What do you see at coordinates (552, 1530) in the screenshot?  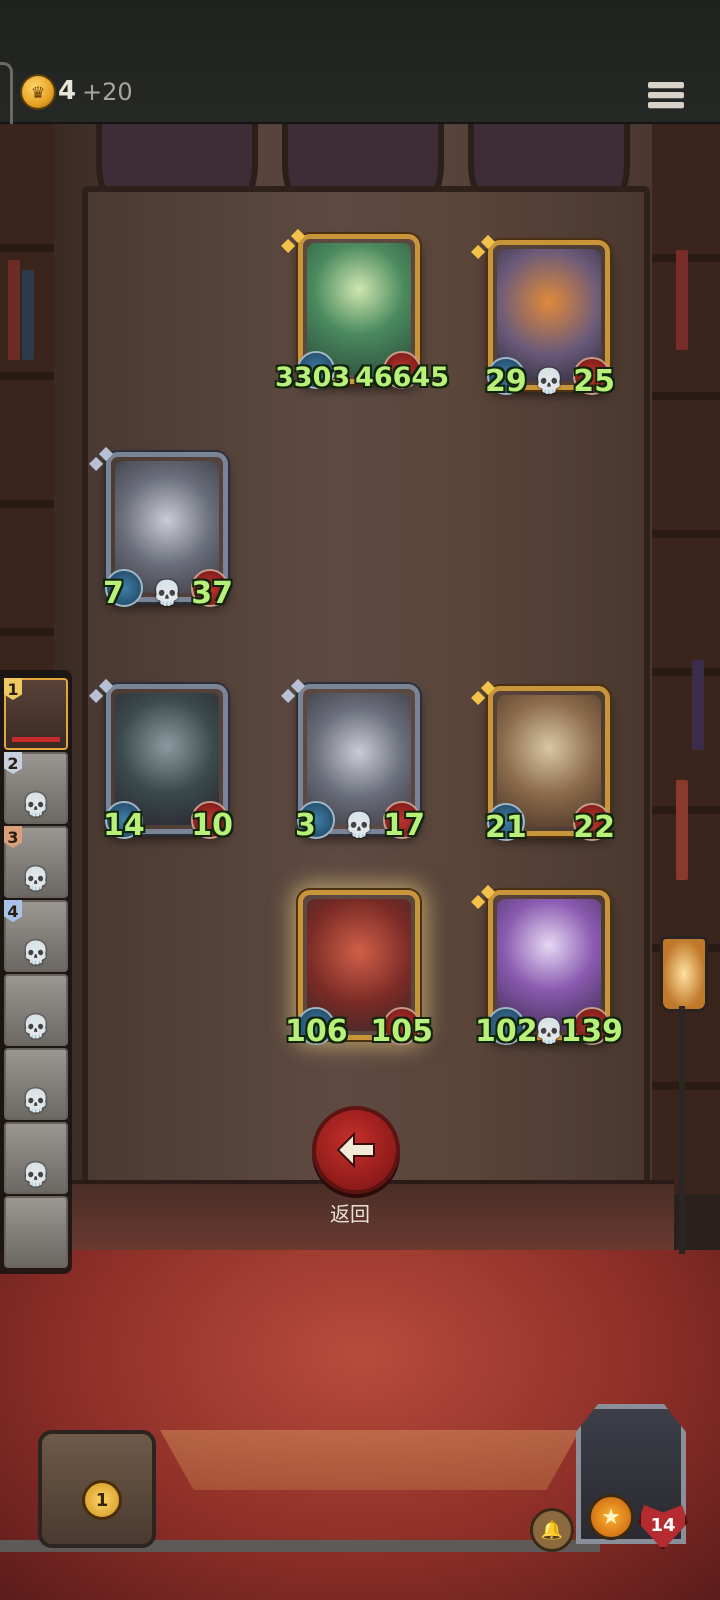 I see `bell-icon: 🔔` at bounding box center [552, 1530].